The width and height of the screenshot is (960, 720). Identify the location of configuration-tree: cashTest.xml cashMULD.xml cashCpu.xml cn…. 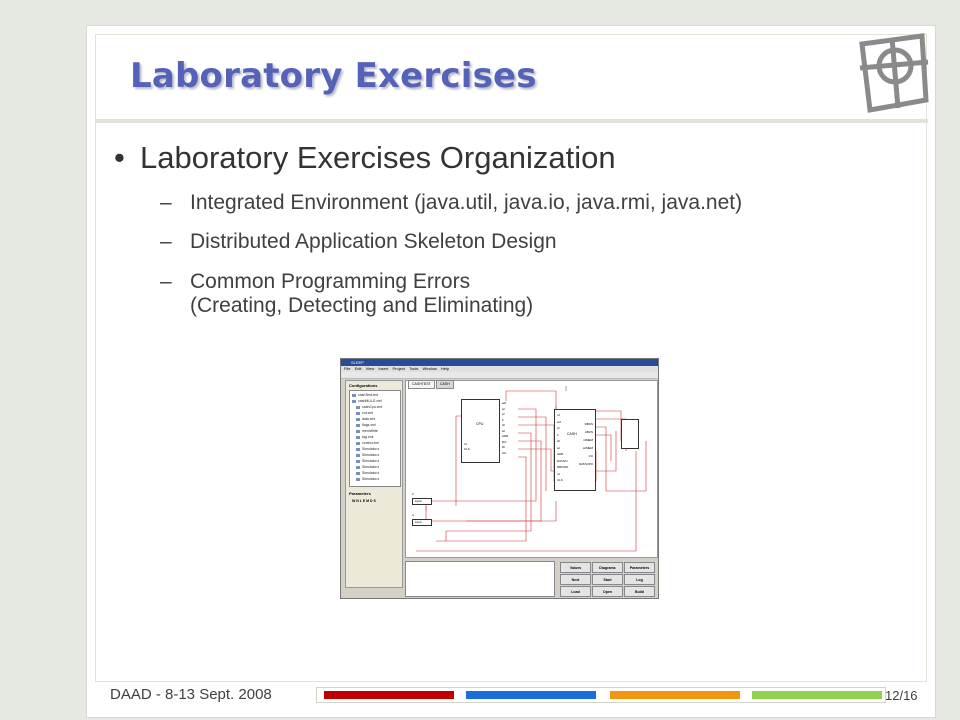
(375, 438).